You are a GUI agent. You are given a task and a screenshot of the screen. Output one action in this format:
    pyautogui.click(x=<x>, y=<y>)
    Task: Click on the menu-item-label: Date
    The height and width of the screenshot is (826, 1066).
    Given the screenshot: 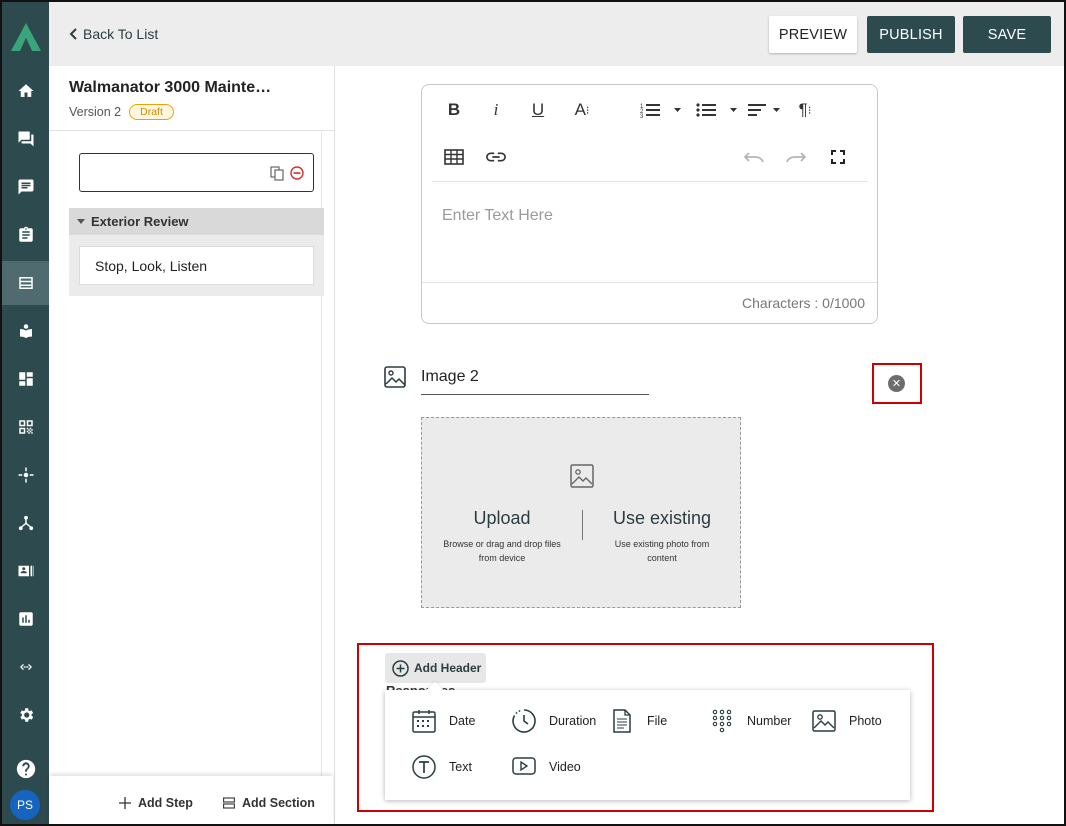 What is the action you would take?
    pyautogui.click(x=462, y=721)
    